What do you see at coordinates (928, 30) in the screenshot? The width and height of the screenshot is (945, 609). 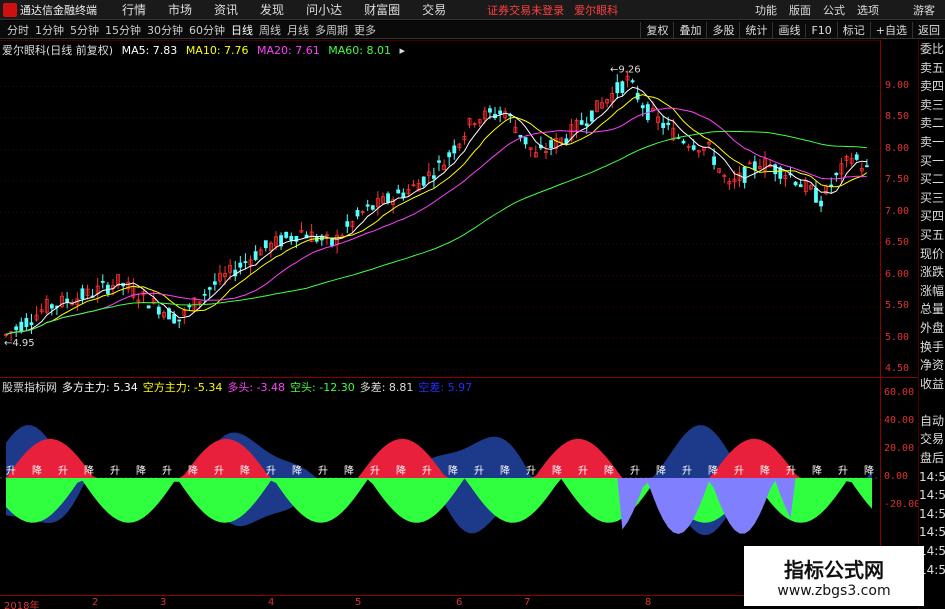 I see `tool-button-8: 返回` at bounding box center [928, 30].